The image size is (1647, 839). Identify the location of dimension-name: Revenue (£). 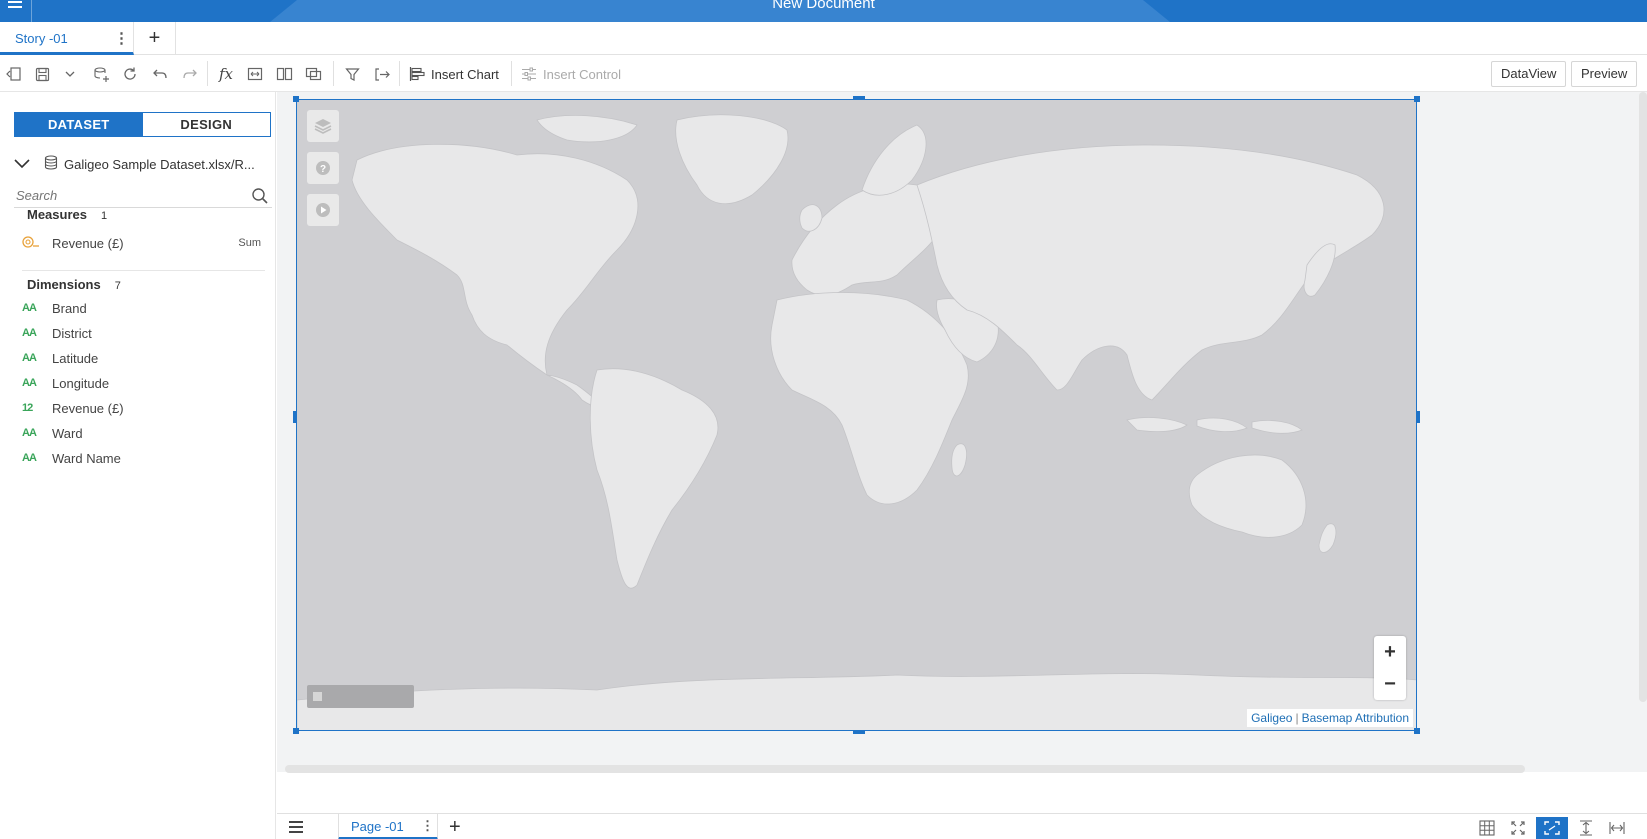
(88, 408).